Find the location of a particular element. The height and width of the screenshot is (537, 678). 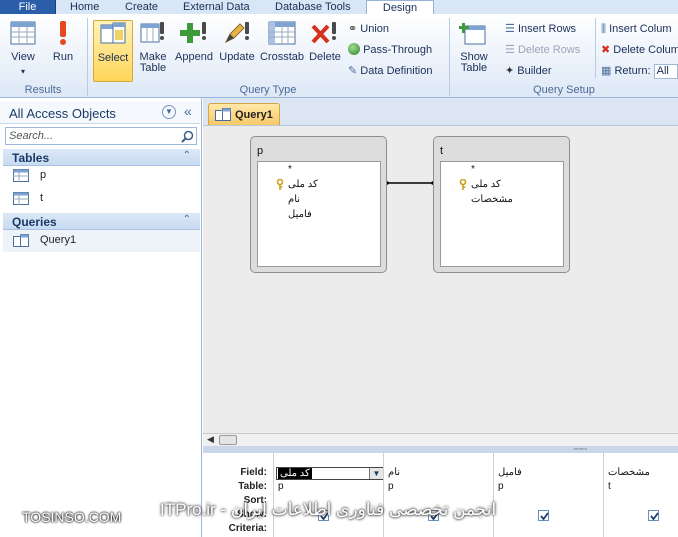

delete-x-icon is located at coordinates (323, 33).